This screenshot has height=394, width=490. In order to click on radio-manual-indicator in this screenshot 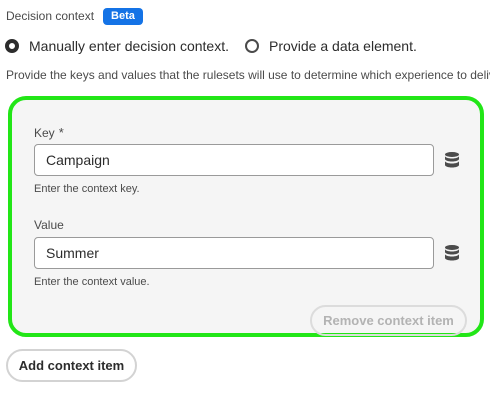, I will do `click(12, 46)`.